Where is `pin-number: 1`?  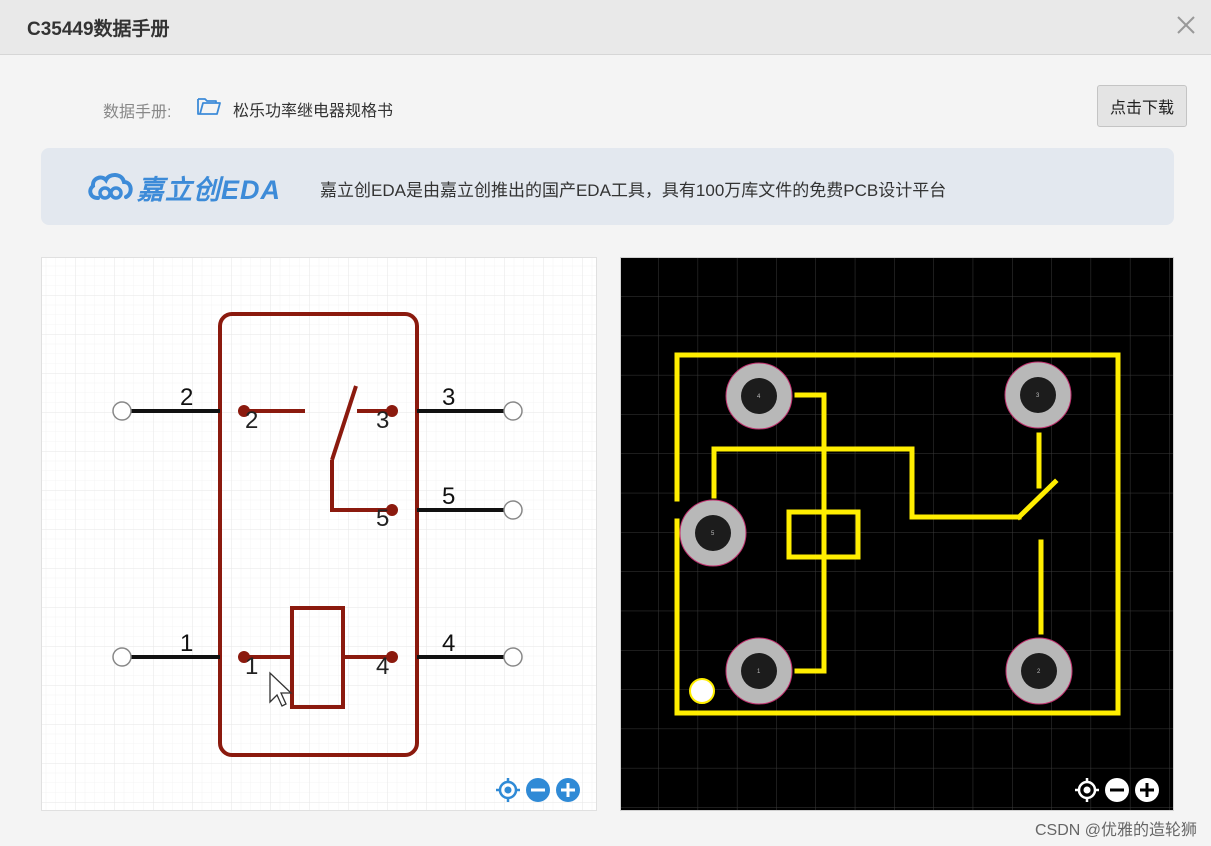
pin-number: 1 is located at coordinates (186, 643).